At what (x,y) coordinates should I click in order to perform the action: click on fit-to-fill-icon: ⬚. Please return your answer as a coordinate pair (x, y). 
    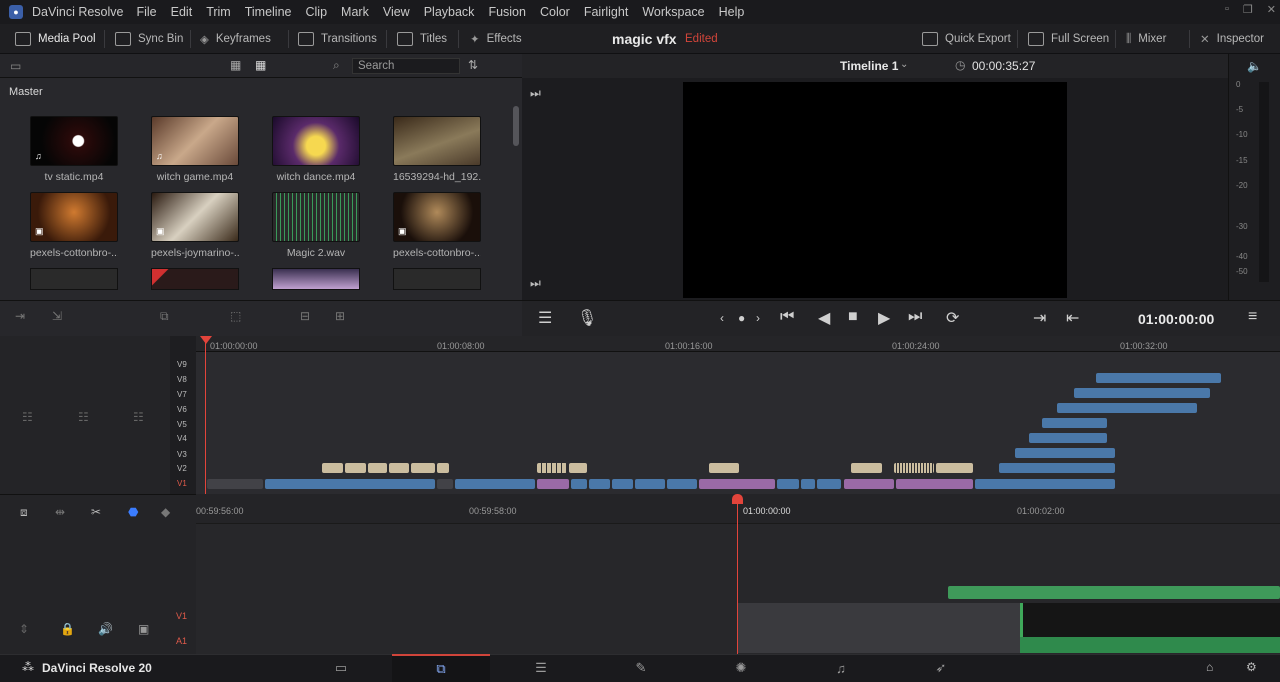
    Looking at the image, I should click on (235, 316).